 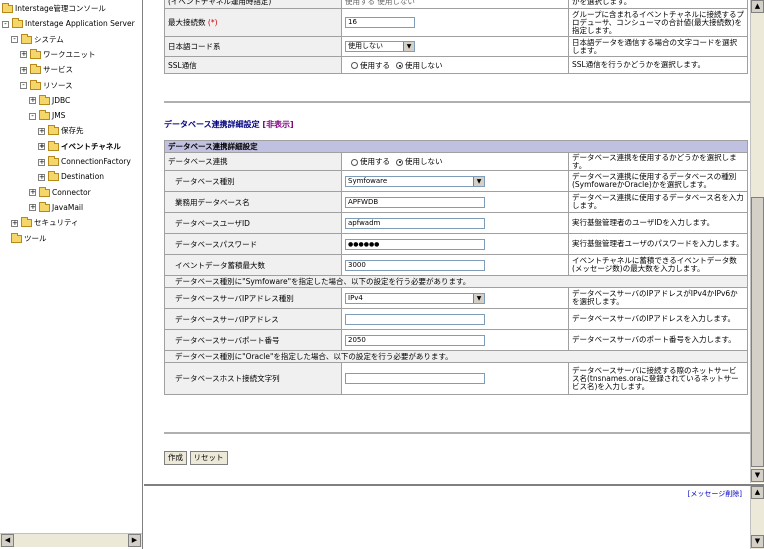 I want to click on tree-node-label: 保存先, so click(x=72, y=131).